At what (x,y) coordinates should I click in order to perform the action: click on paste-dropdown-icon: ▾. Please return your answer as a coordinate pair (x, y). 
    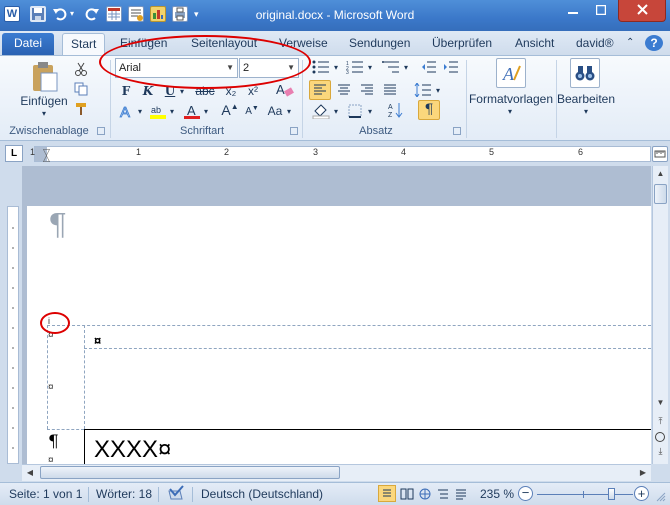
    Looking at the image, I should click on (44, 113).